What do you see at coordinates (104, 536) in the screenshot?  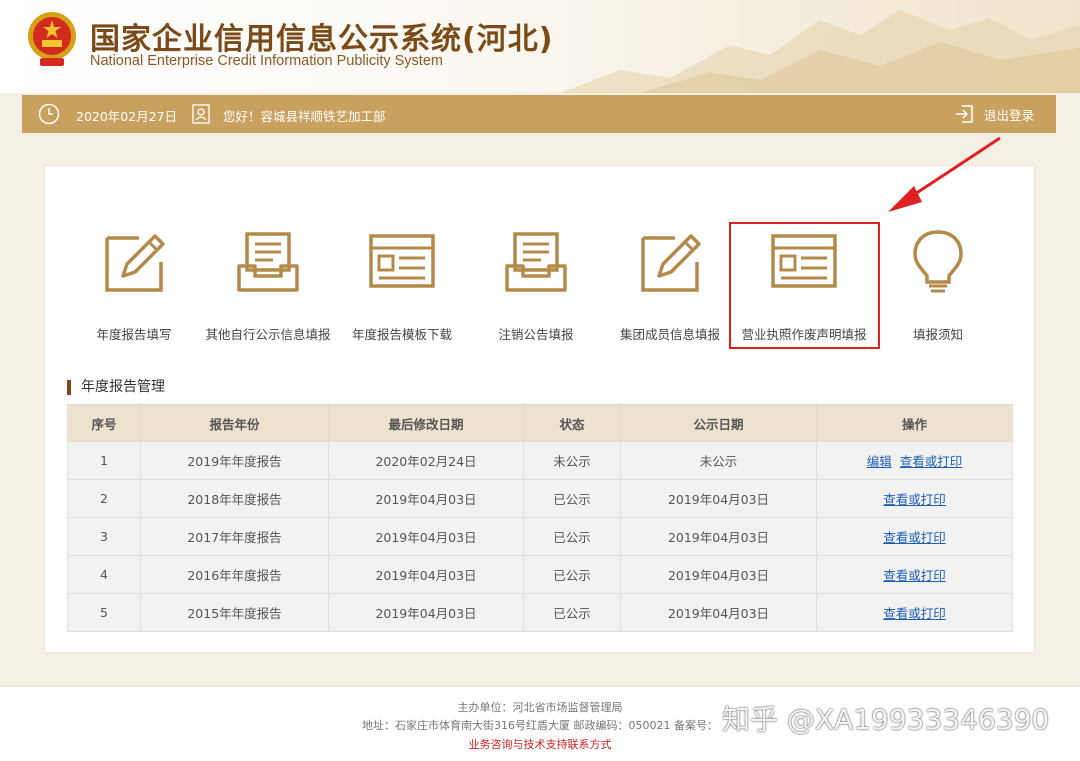 I see `cell-no: 3` at bounding box center [104, 536].